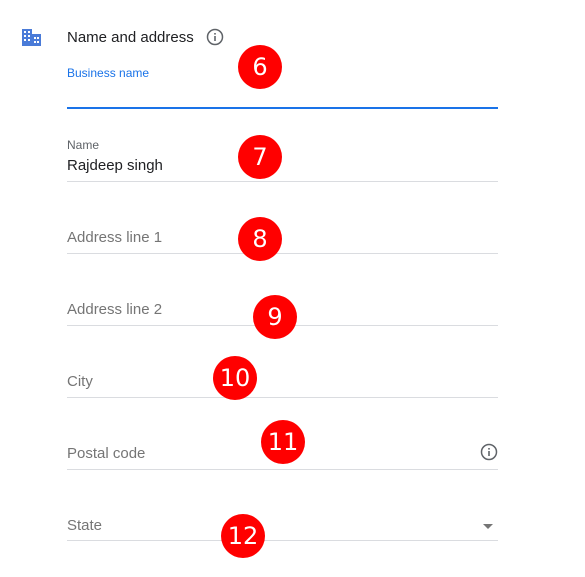 Image resolution: width=585 pixels, height=577 pixels. I want to click on address-line-1-field: Address line 1, so click(282, 238).